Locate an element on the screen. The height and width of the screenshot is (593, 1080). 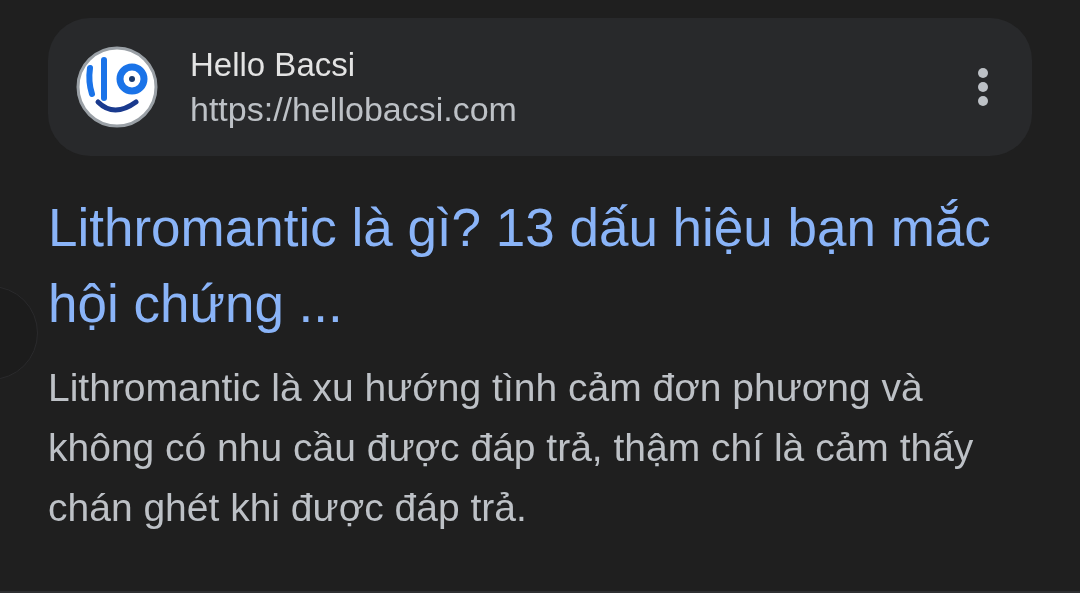
site-logo-icon is located at coordinates (117, 87).